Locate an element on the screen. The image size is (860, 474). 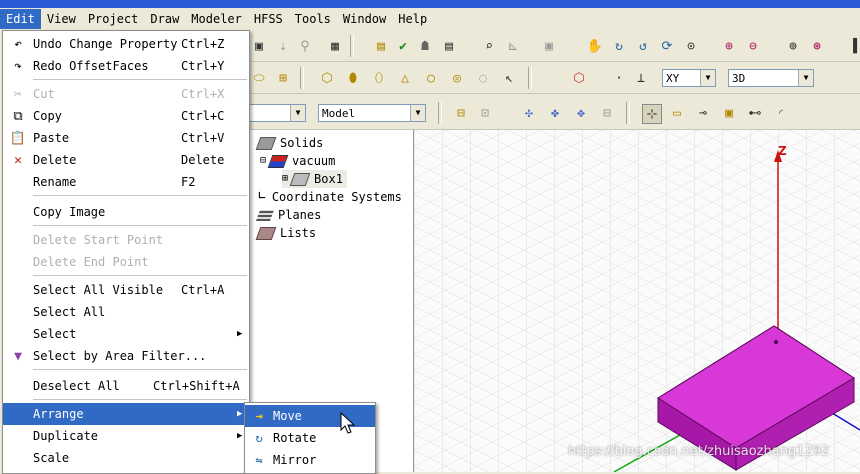
properties-icon: ▦ is located at coordinates (335, 46).